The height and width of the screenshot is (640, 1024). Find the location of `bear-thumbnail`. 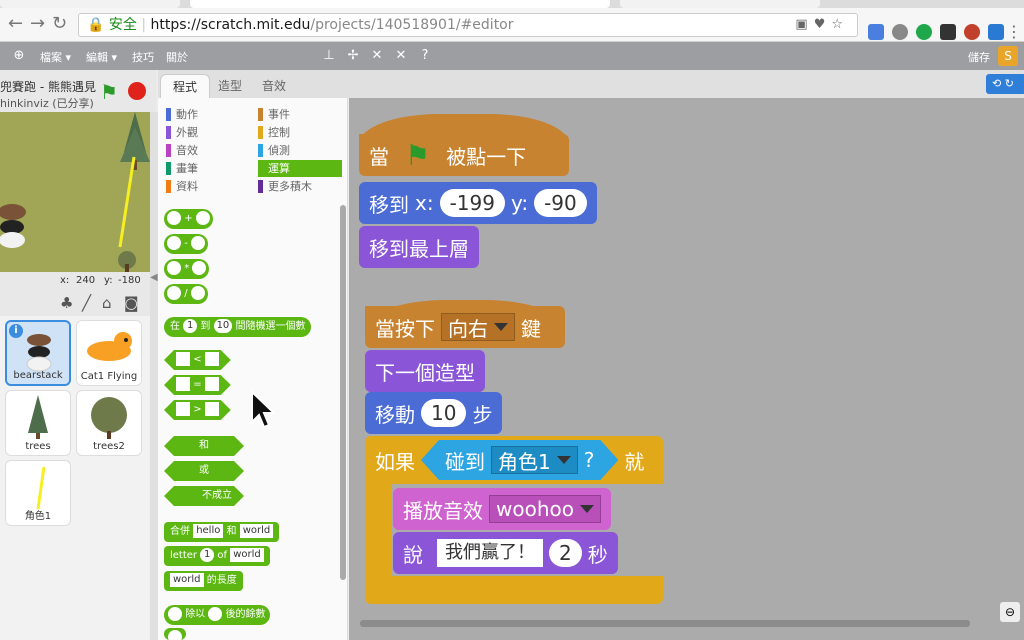

bear-thumbnail is located at coordinates (39, 353).